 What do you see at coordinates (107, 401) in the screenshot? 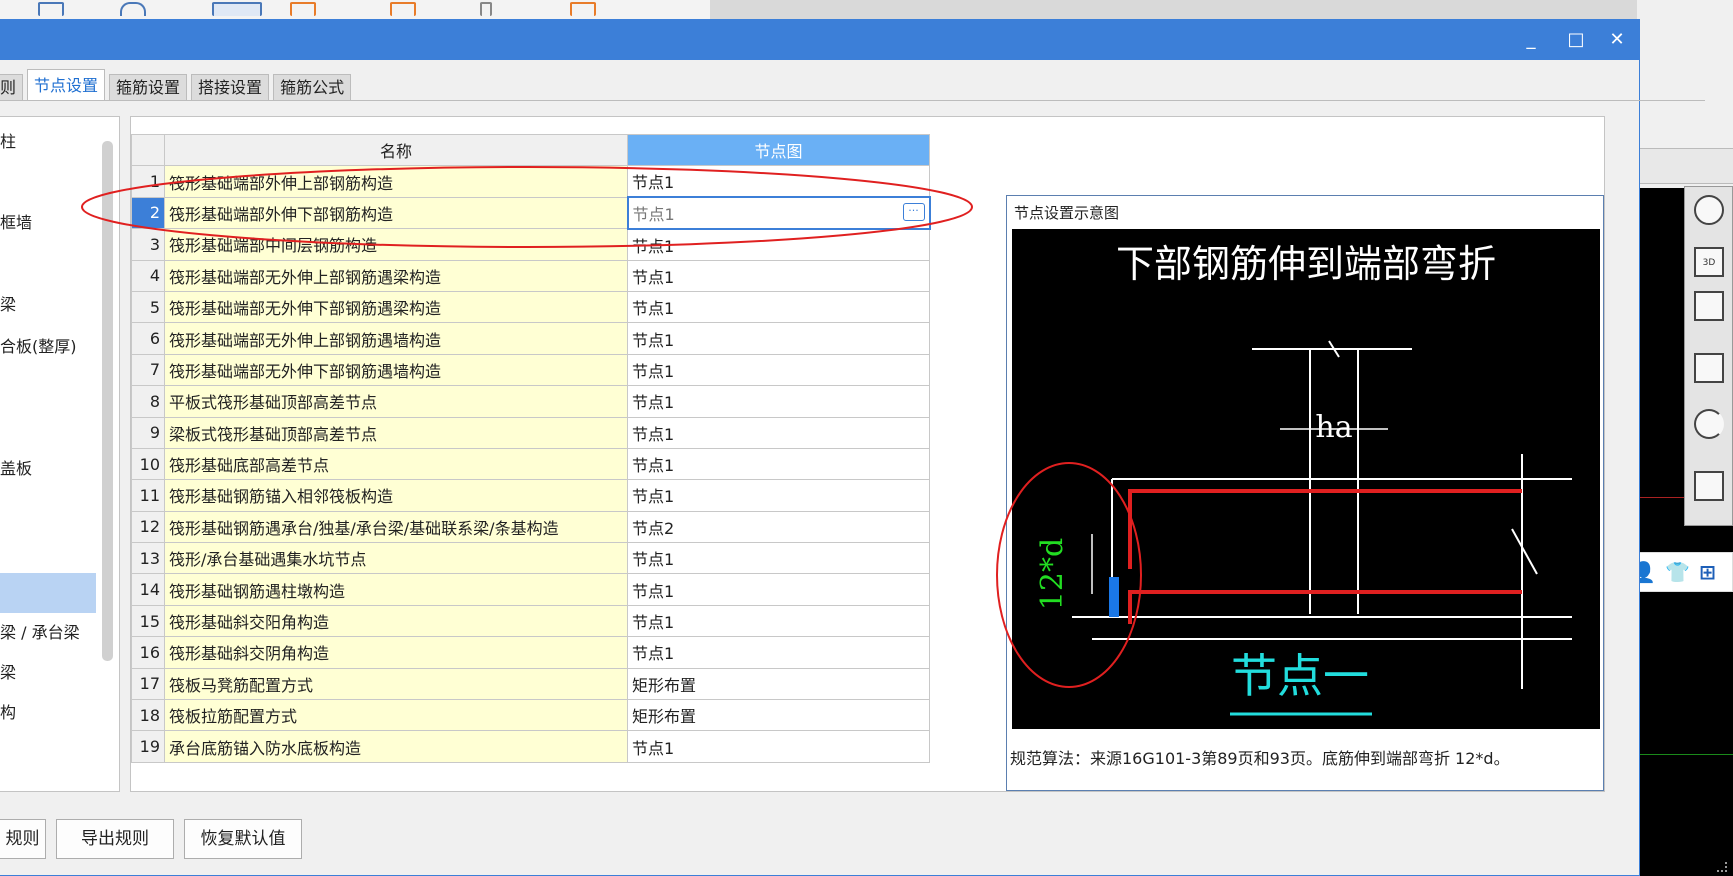
I see `list-scrollbar` at bounding box center [107, 401].